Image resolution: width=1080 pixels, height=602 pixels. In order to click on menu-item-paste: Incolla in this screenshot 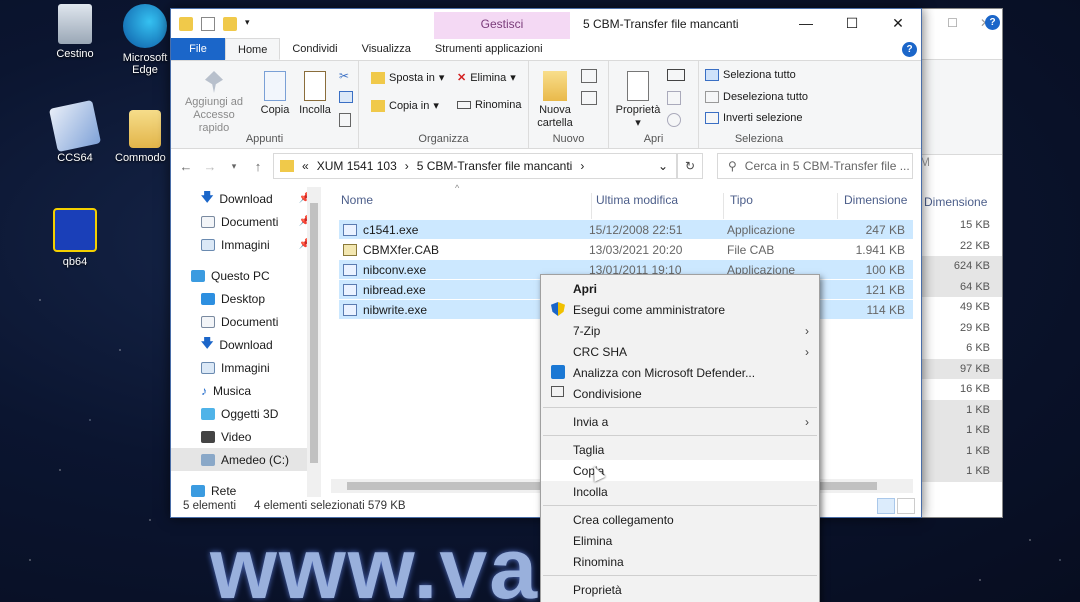, I will do `click(680, 491)`.